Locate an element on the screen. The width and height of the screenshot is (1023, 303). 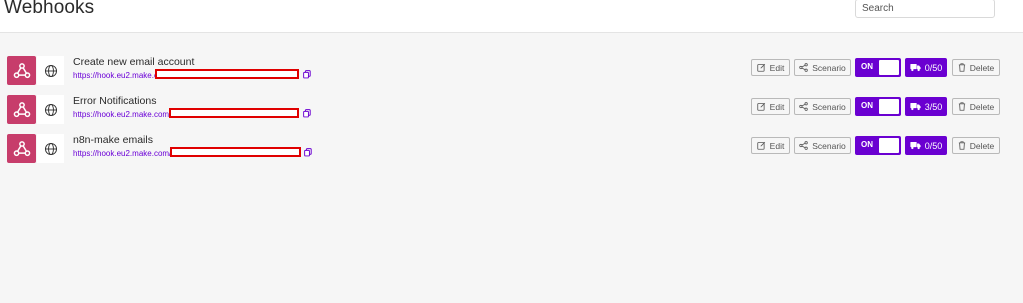
page-title: Webhooks is located at coordinates (49, 9).